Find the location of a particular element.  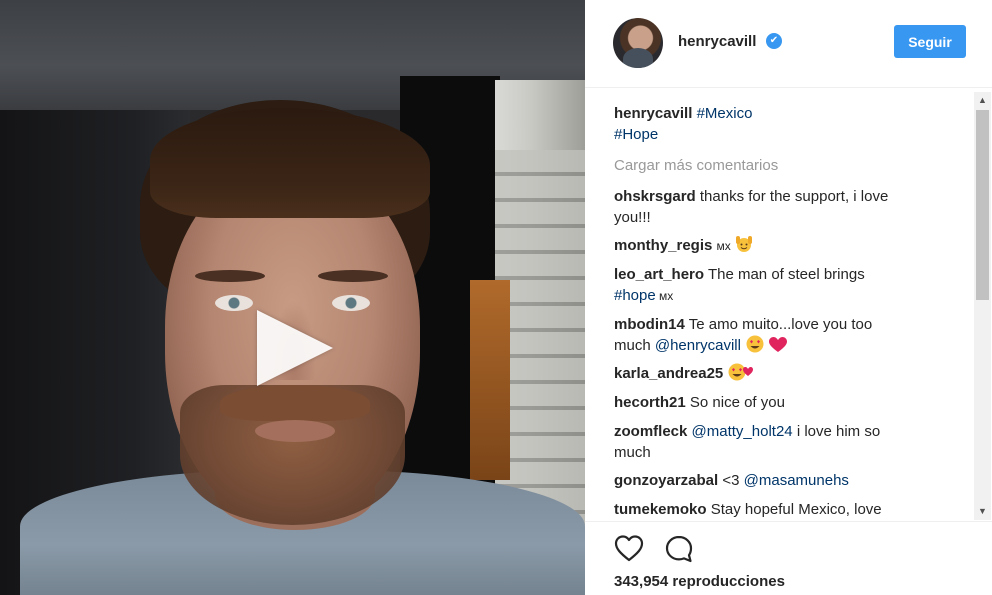

actions-divider is located at coordinates (788, 521).